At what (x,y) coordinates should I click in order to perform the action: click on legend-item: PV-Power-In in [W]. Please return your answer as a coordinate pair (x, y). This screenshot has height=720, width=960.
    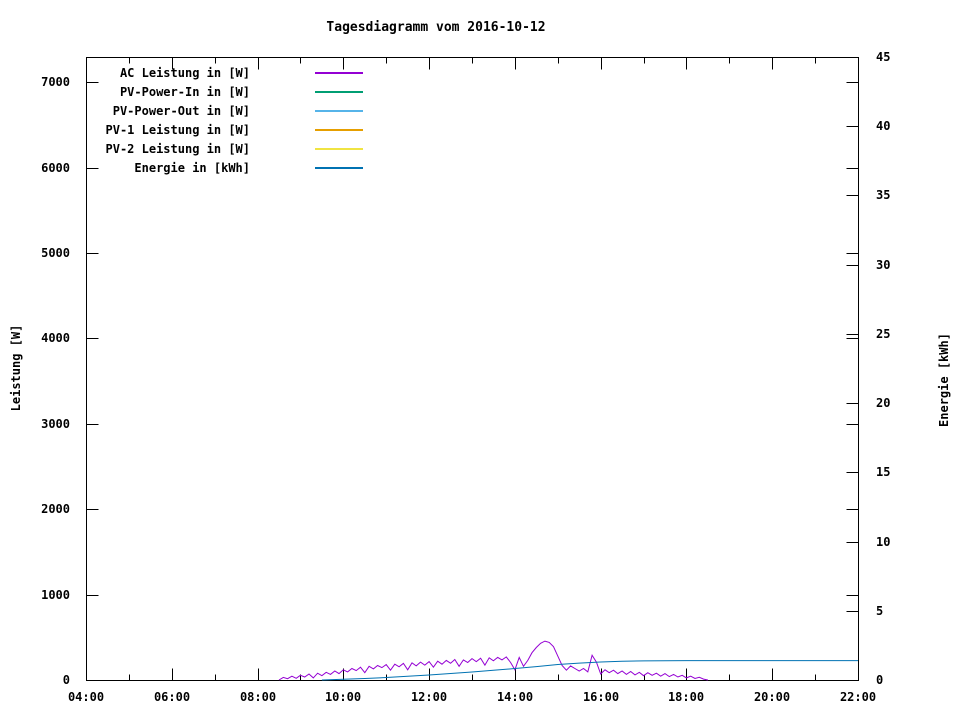
    Looking at the image, I should click on (224, 91).